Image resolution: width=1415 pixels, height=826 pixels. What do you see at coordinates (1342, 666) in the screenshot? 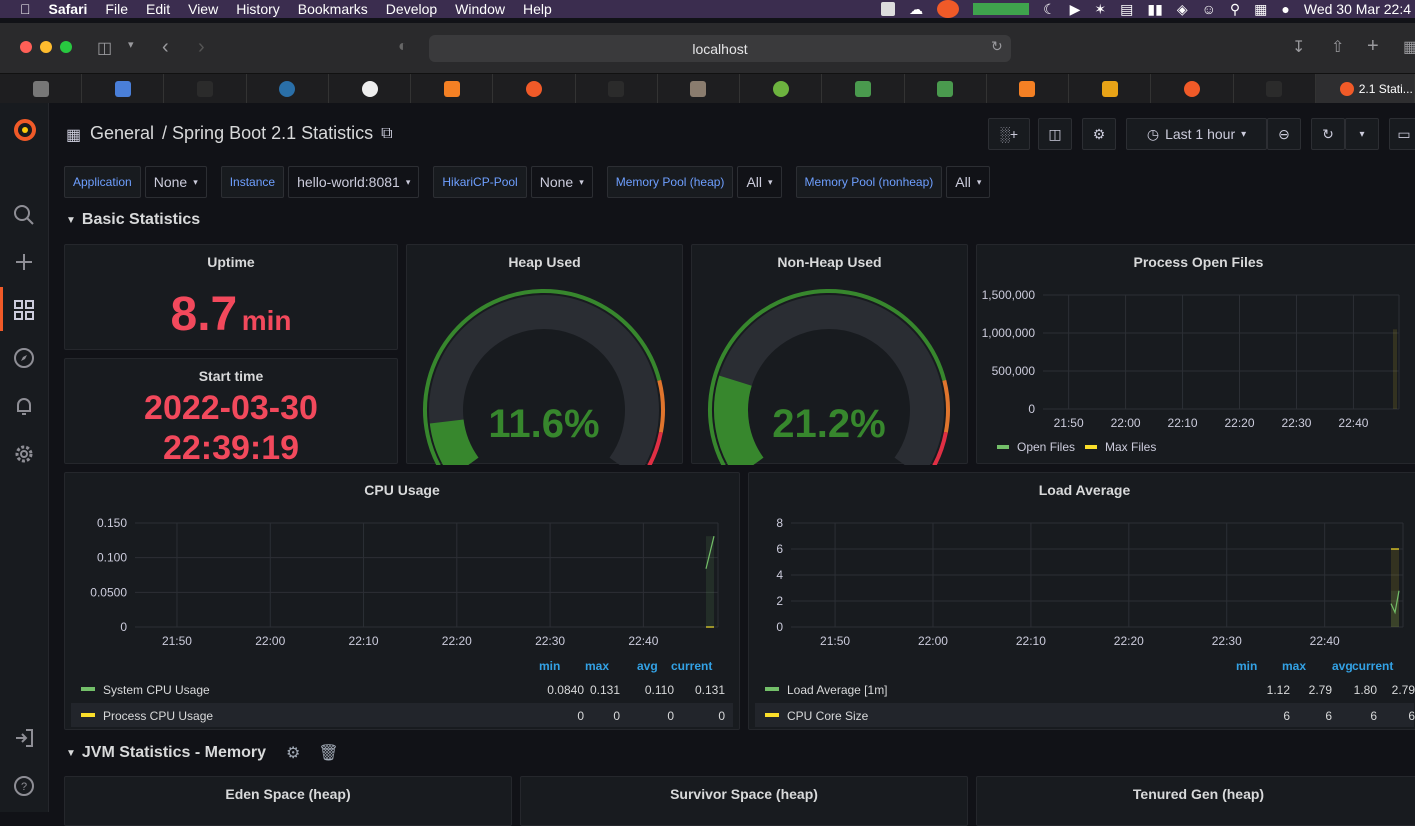
I see `legend-header-avg: avg` at bounding box center [1342, 666].